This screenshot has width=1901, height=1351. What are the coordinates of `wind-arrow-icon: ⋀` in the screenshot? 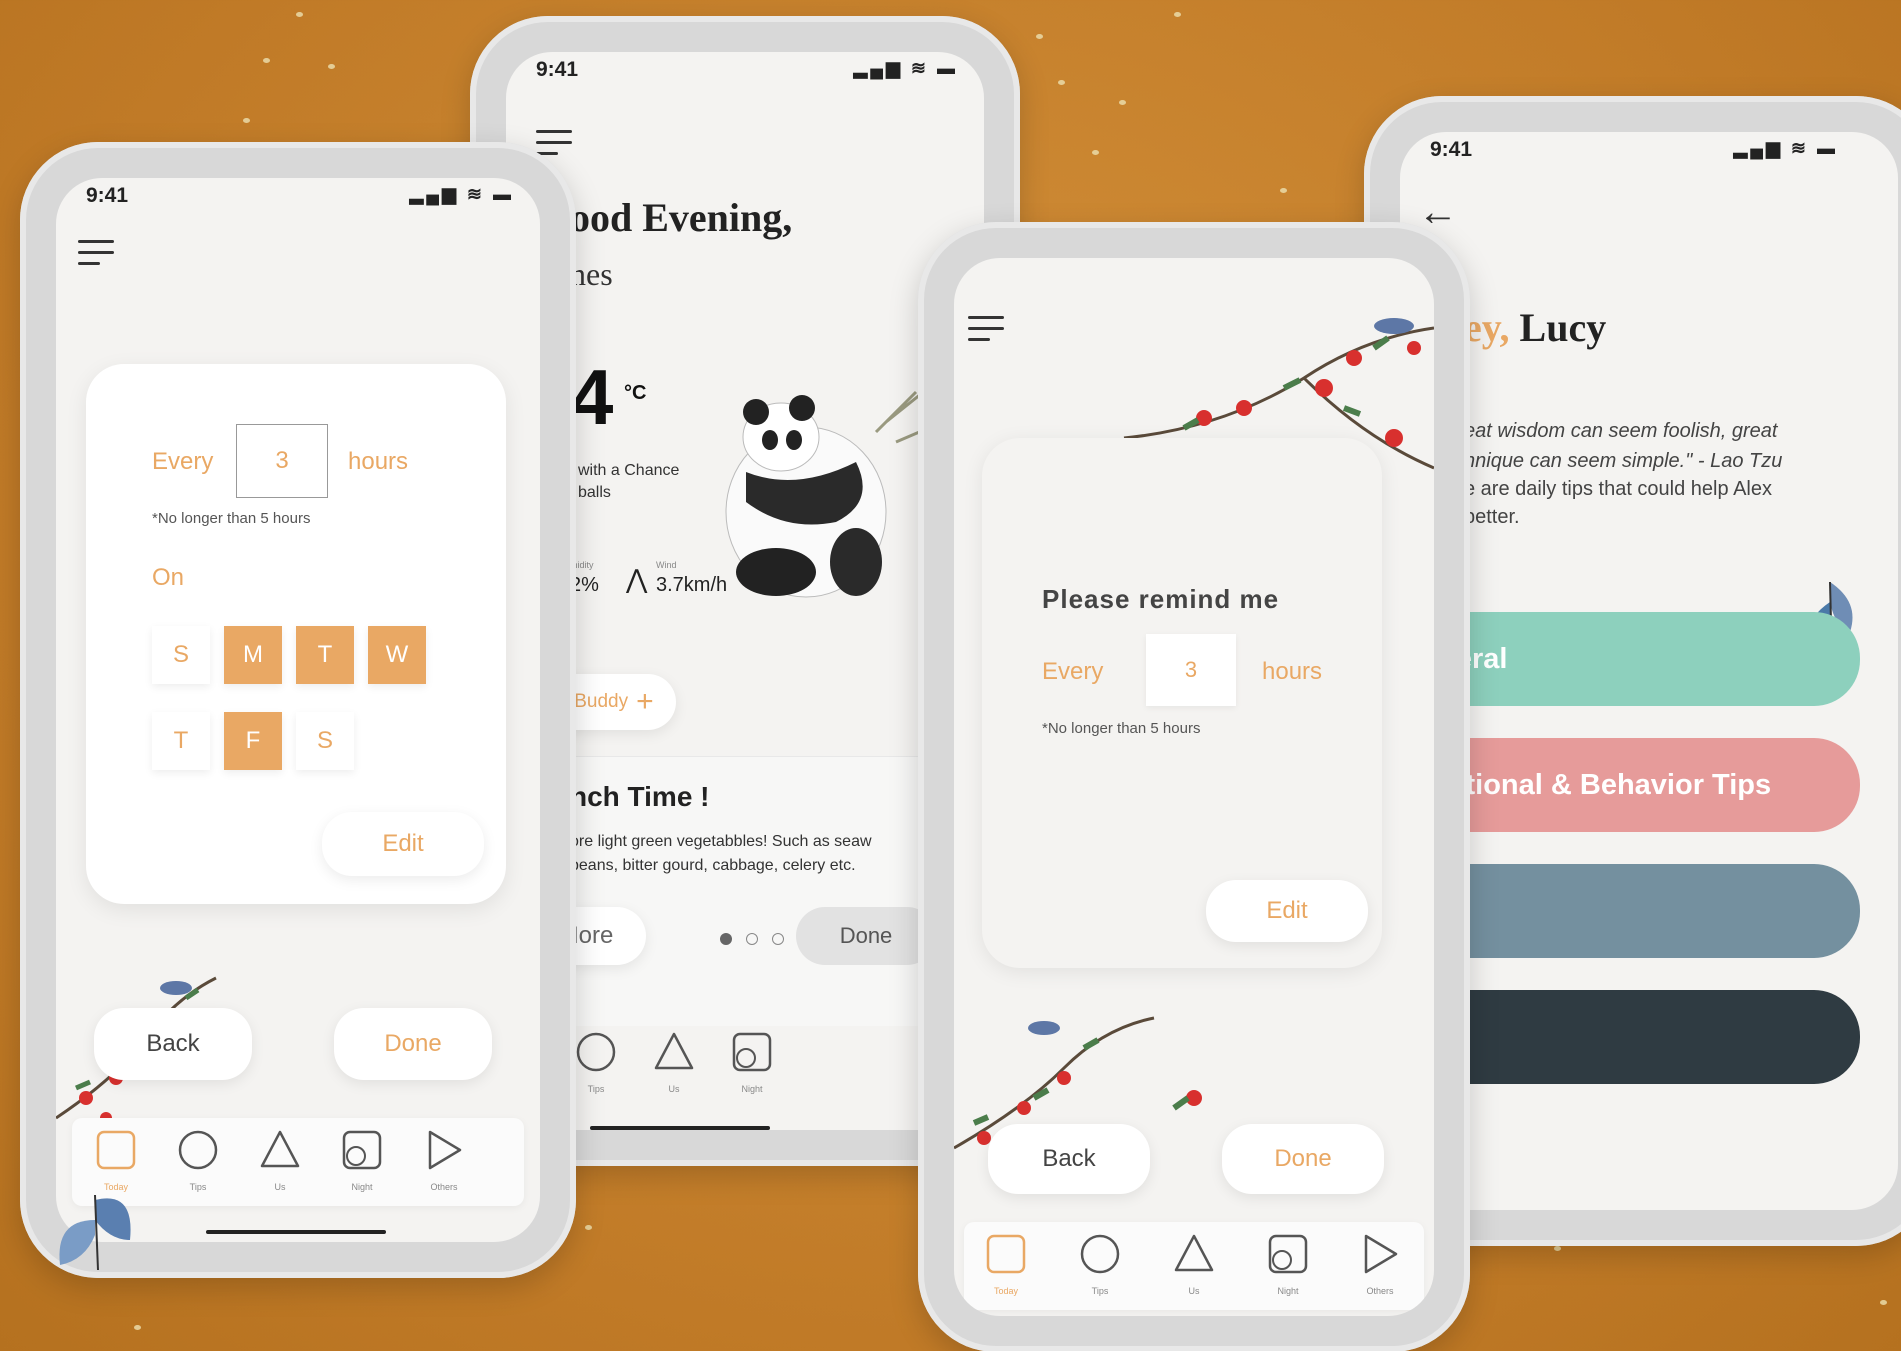 It's located at (637, 579).